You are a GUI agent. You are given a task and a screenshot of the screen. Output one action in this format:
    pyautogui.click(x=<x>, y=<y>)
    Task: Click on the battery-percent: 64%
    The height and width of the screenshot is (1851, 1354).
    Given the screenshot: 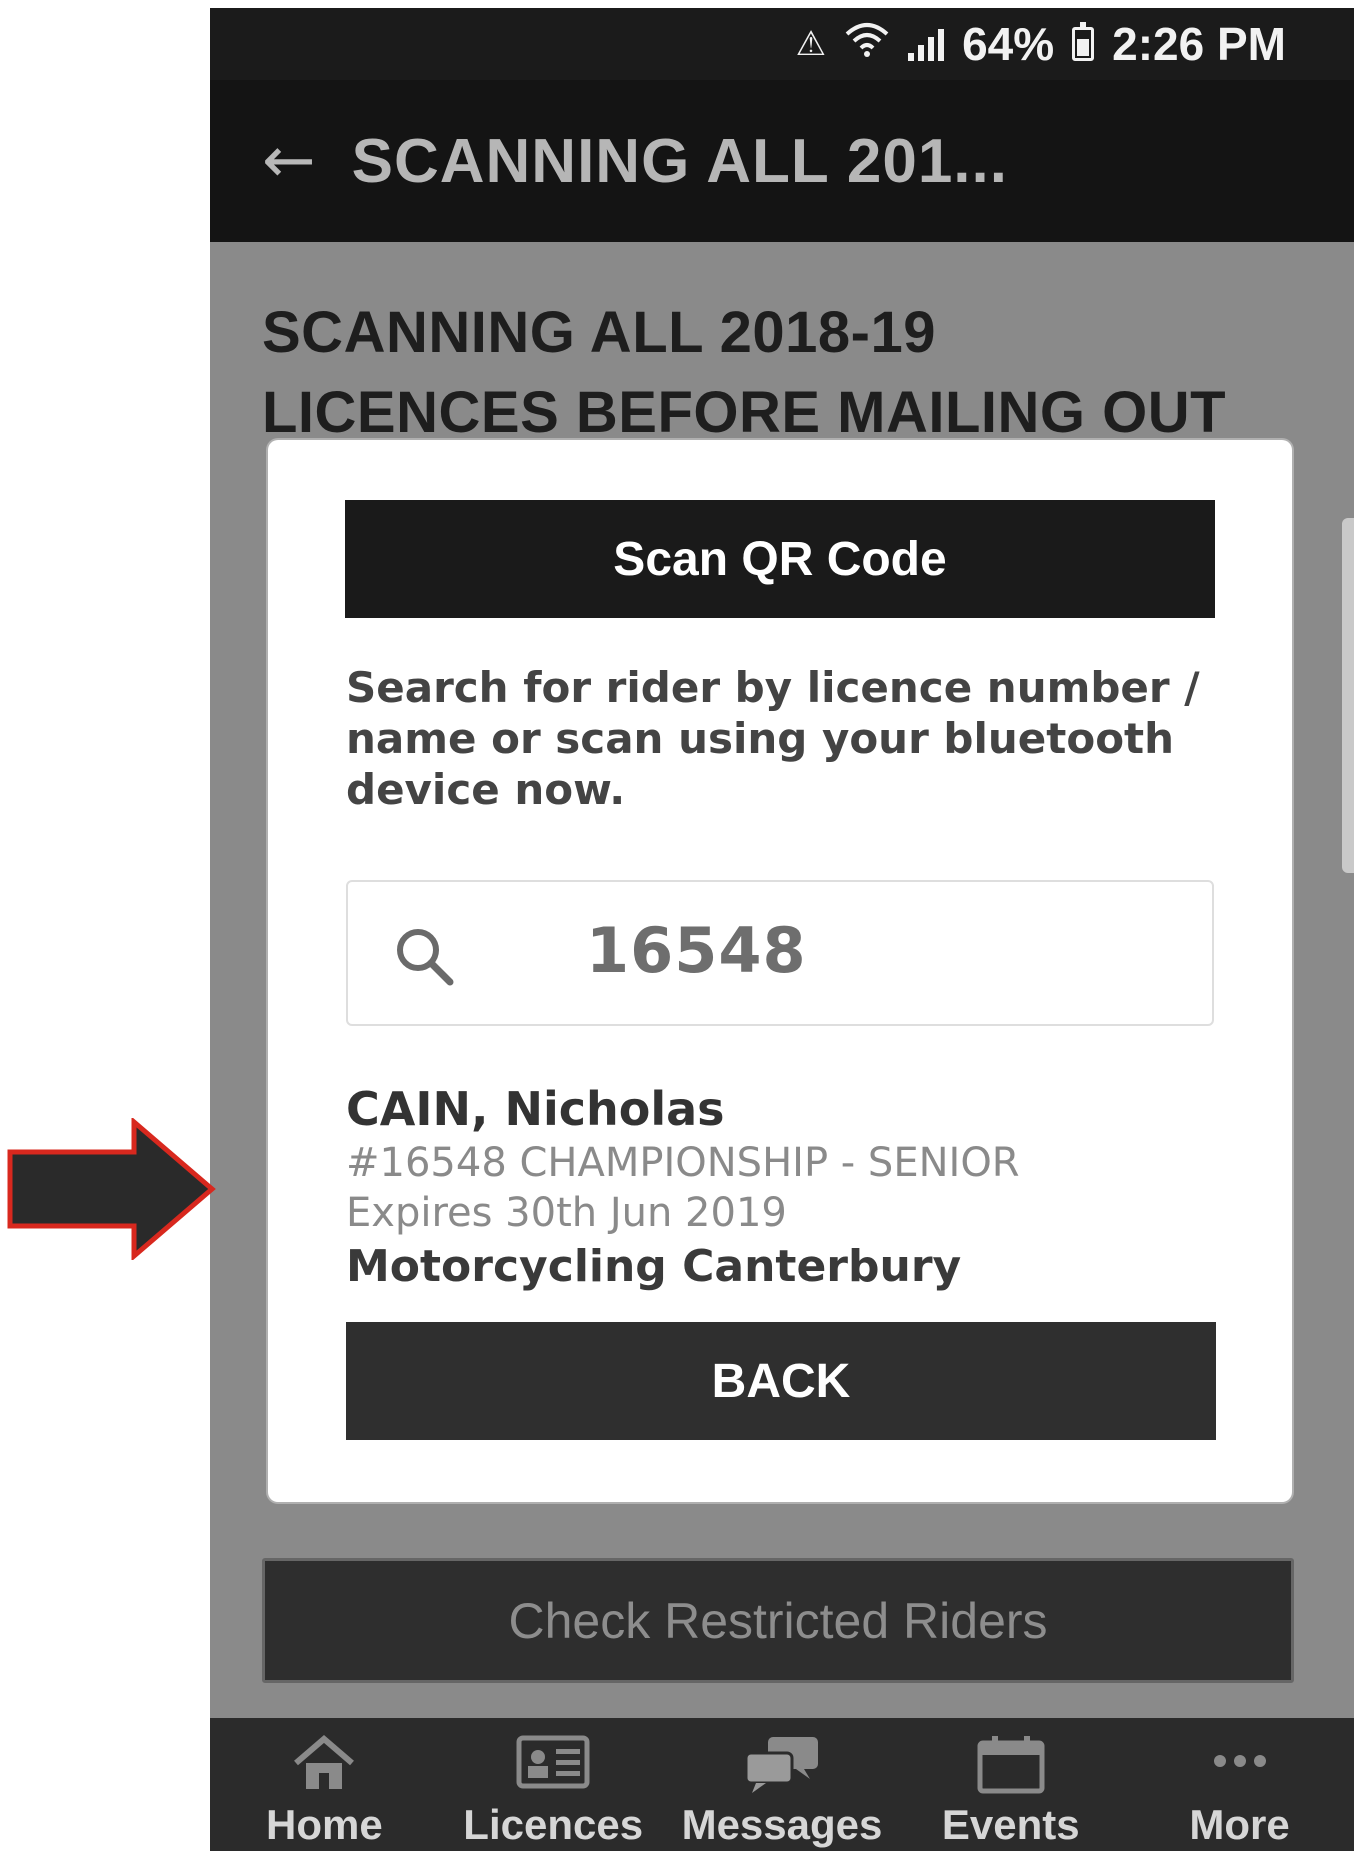 What is the action you would take?
    pyautogui.click(x=1008, y=44)
    